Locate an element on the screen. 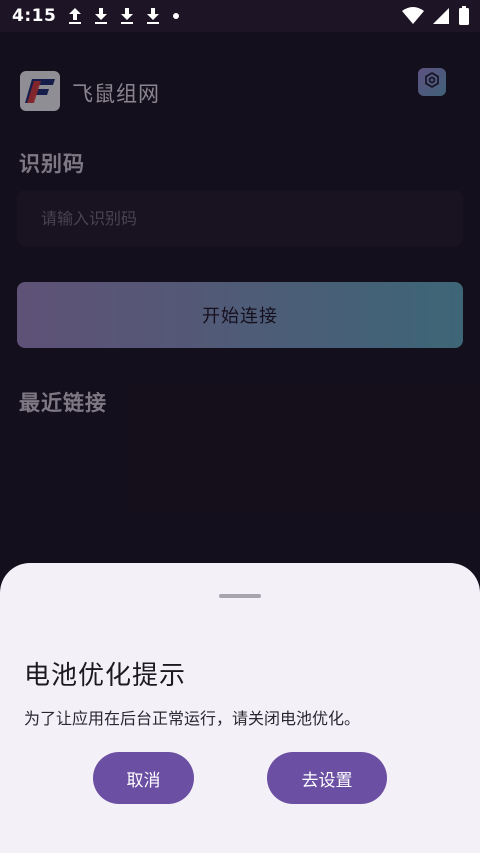 This screenshot has width=480, height=853. code-label: 识别码 is located at coordinates (52, 164).